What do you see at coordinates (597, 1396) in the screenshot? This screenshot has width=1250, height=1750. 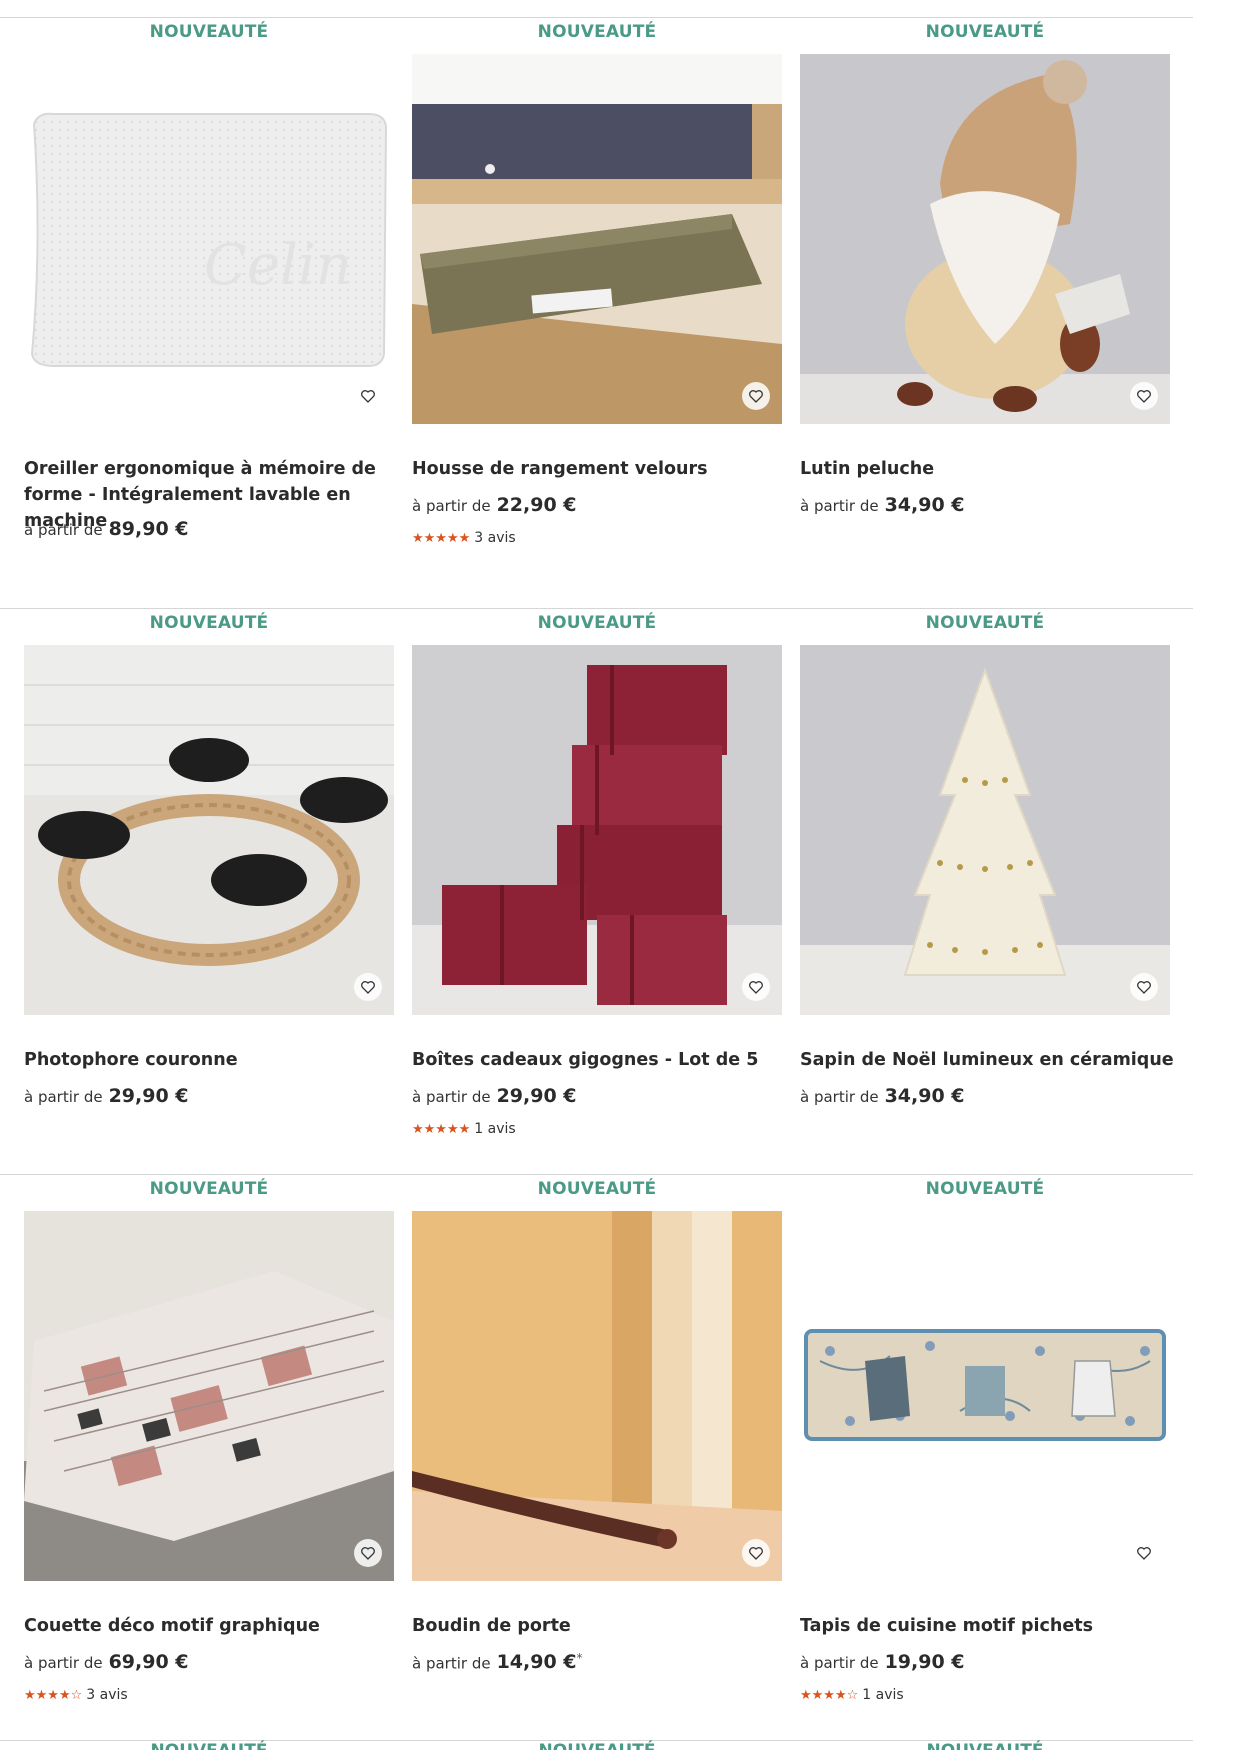 I see `door-draft-stopper-image` at bounding box center [597, 1396].